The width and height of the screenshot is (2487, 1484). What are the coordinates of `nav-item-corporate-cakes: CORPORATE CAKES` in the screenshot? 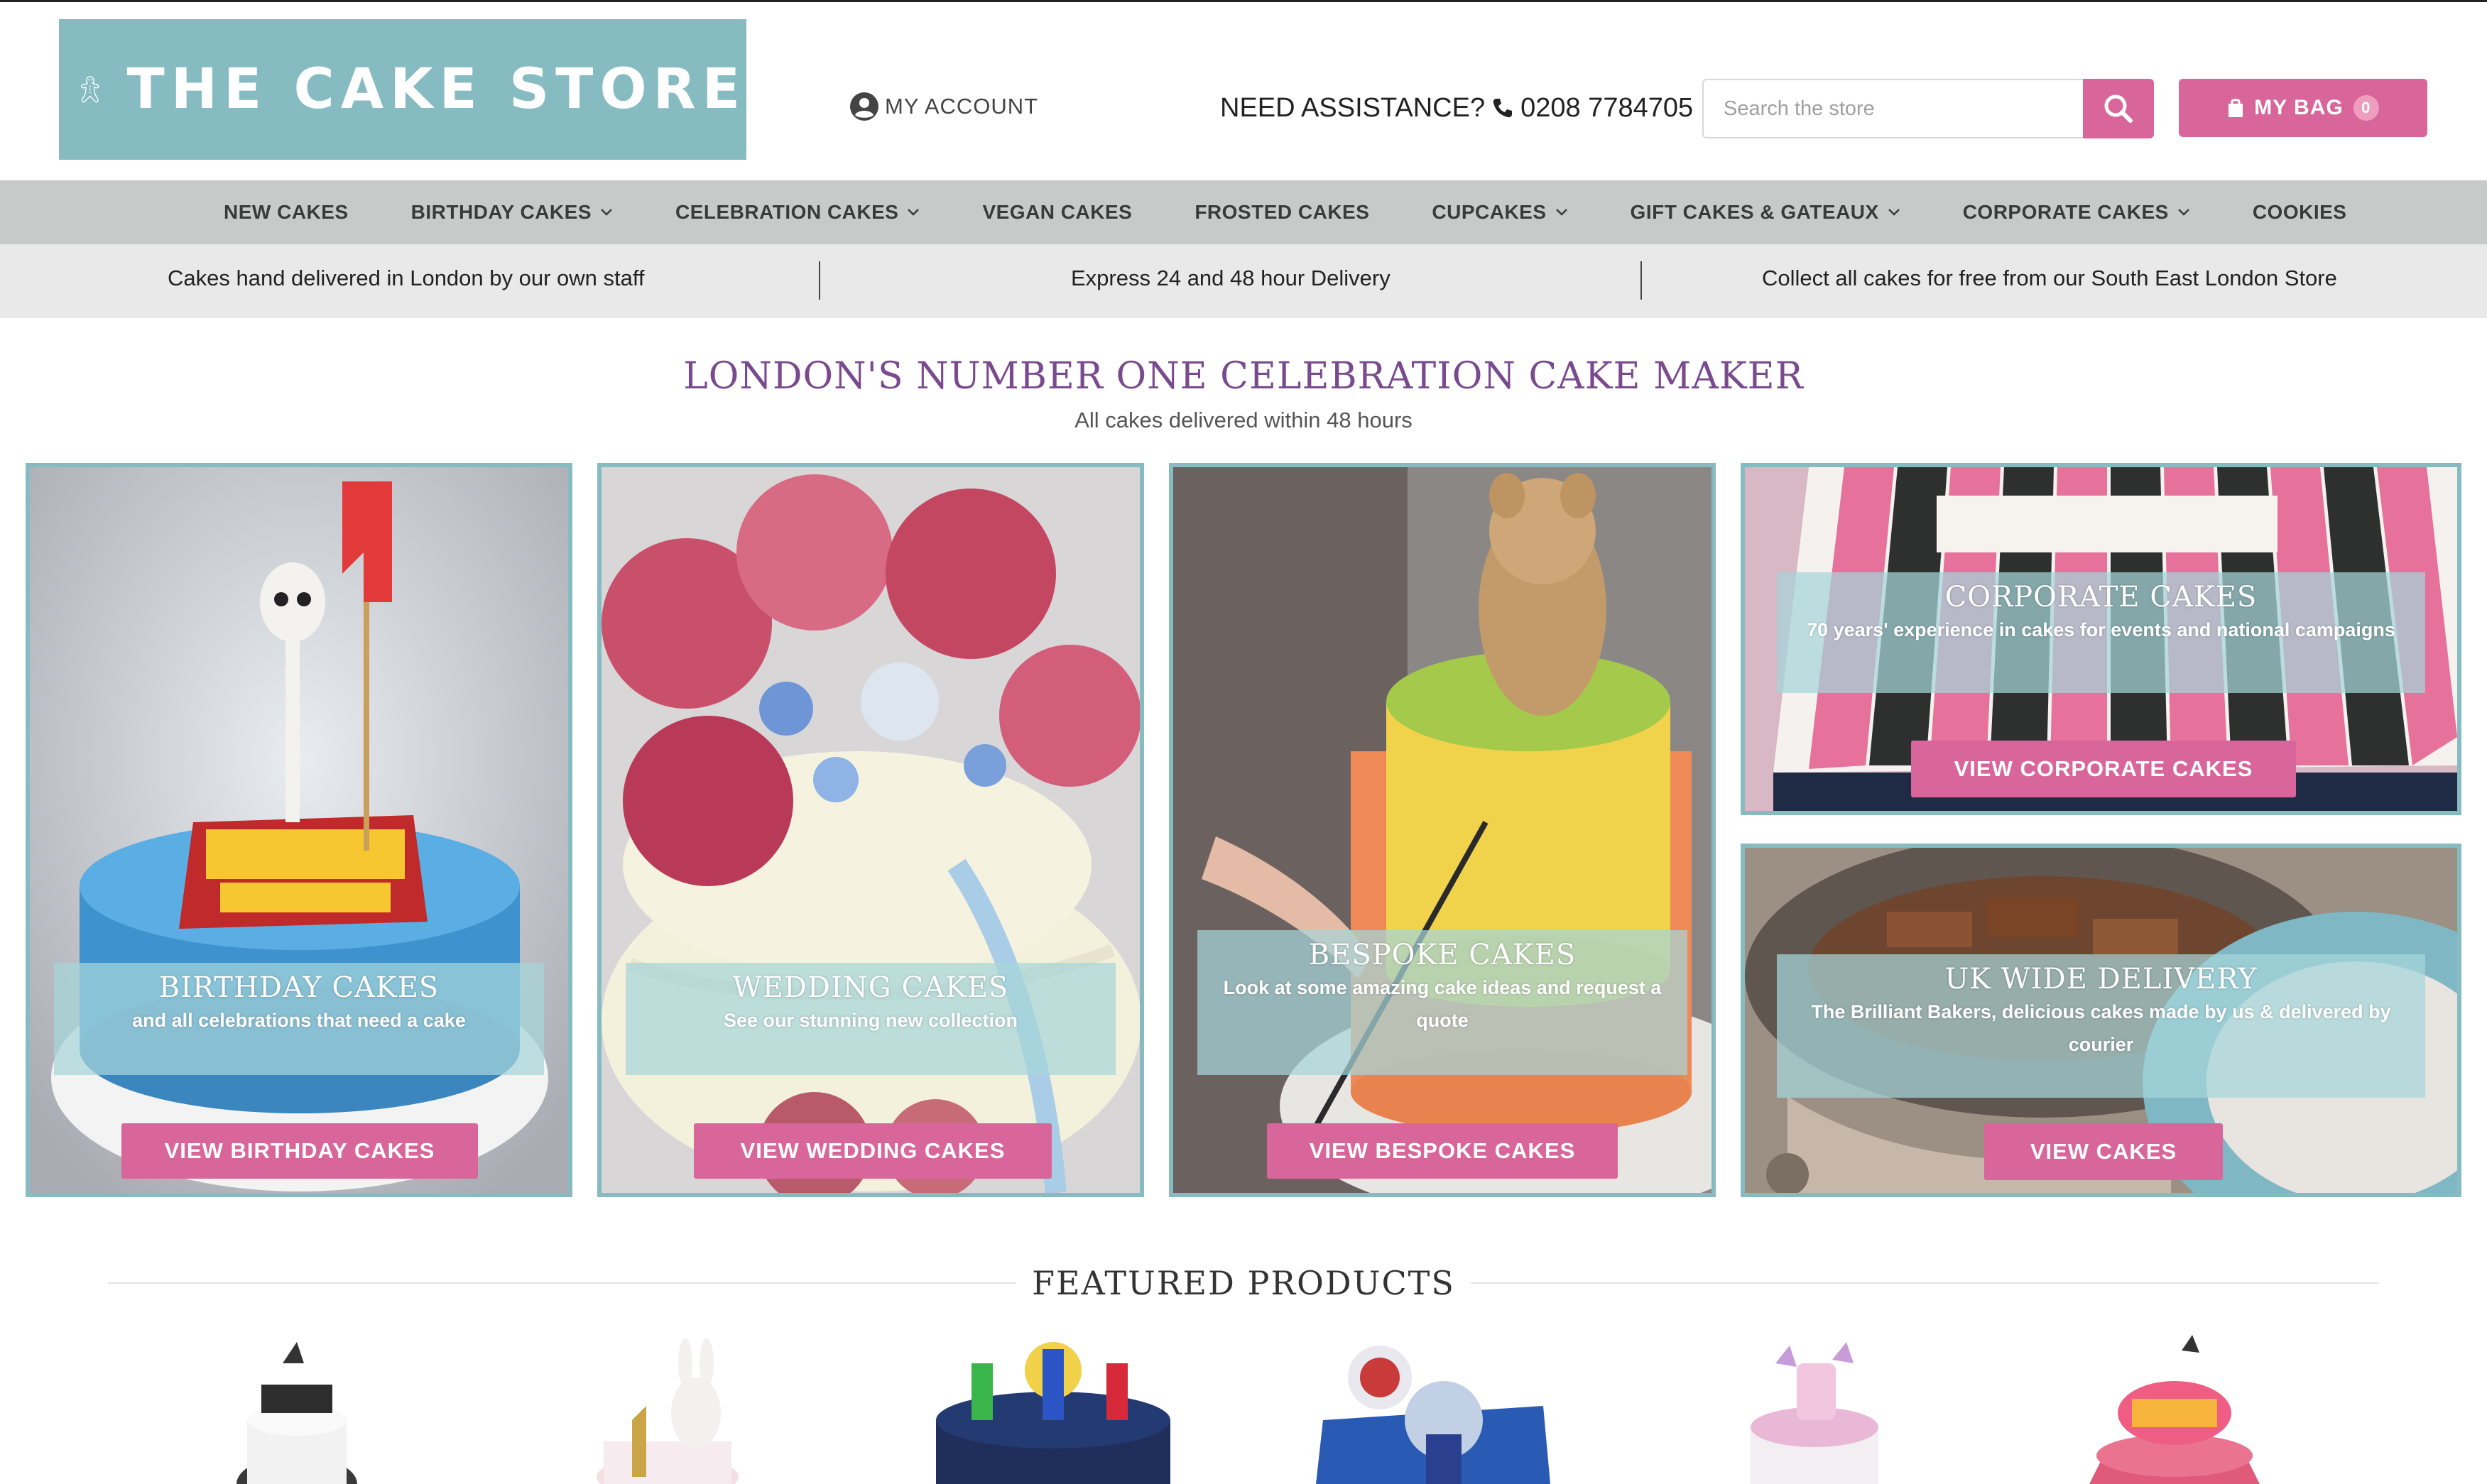 It's located at (2076, 212).